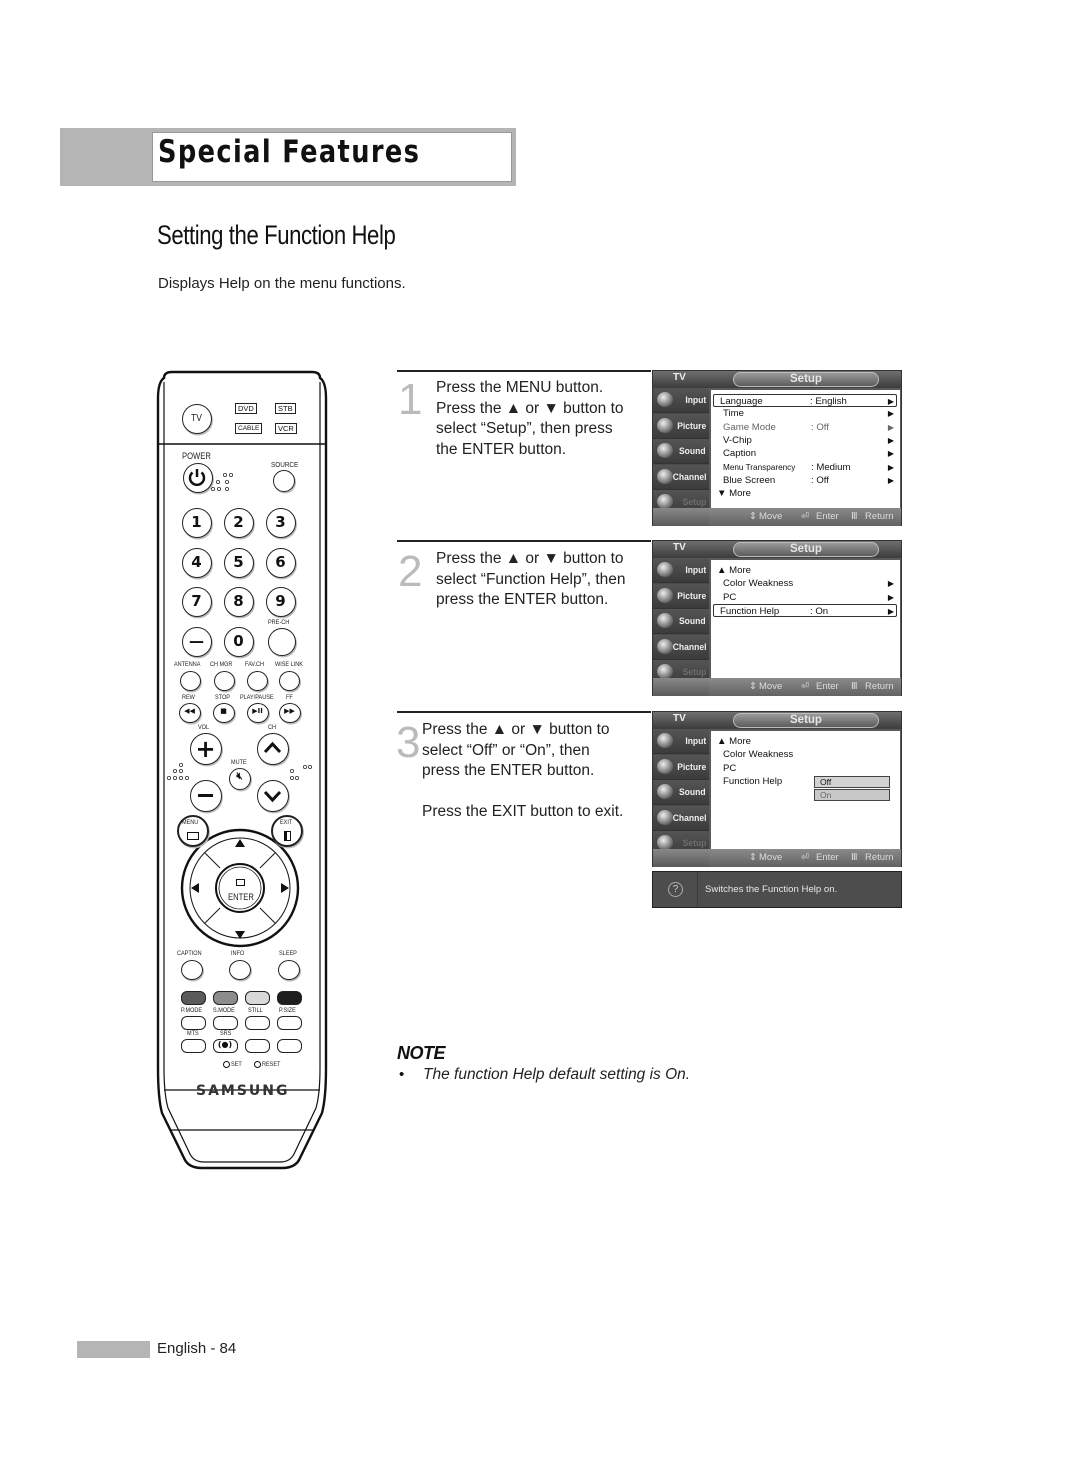  What do you see at coordinates (805, 754) in the screenshot?
I see `osd-menu-item: Color Weakness` at bounding box center [805, 754].